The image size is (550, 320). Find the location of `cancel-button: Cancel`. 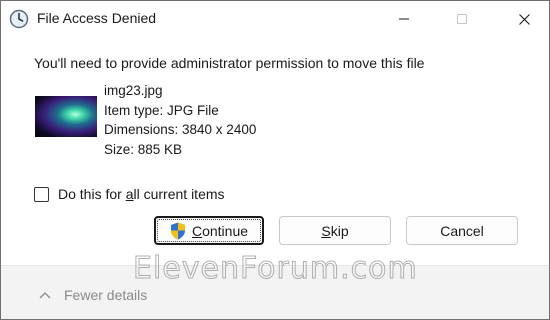

cancel-button: Cancel is located at coordinates (462, 230).